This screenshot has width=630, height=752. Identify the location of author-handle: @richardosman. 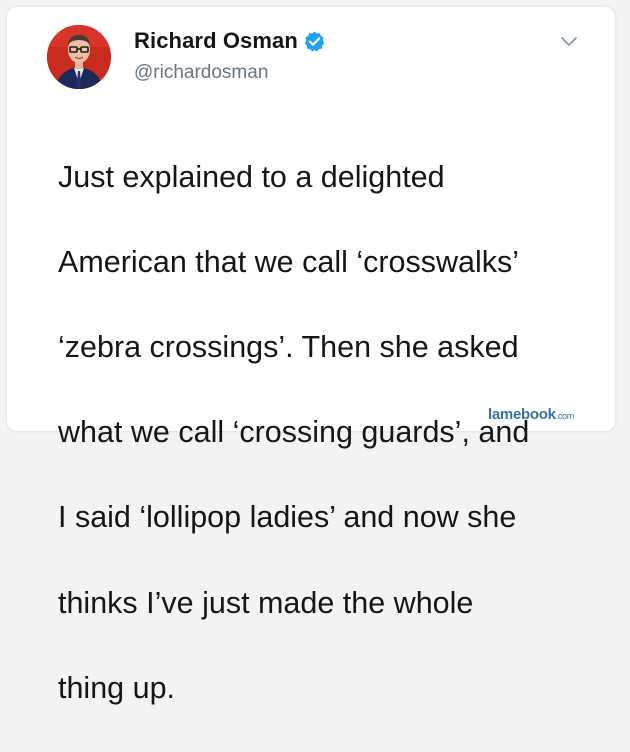
(201, 73).